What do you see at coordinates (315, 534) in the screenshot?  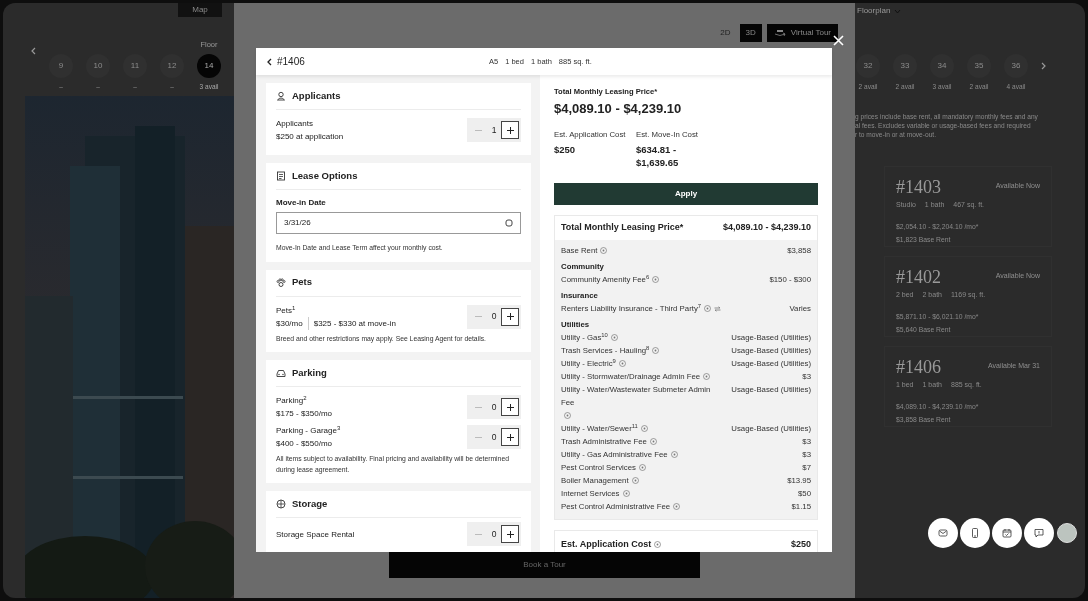 I see `item-name: Storage Space Rental` at bounding box center [315, 534].